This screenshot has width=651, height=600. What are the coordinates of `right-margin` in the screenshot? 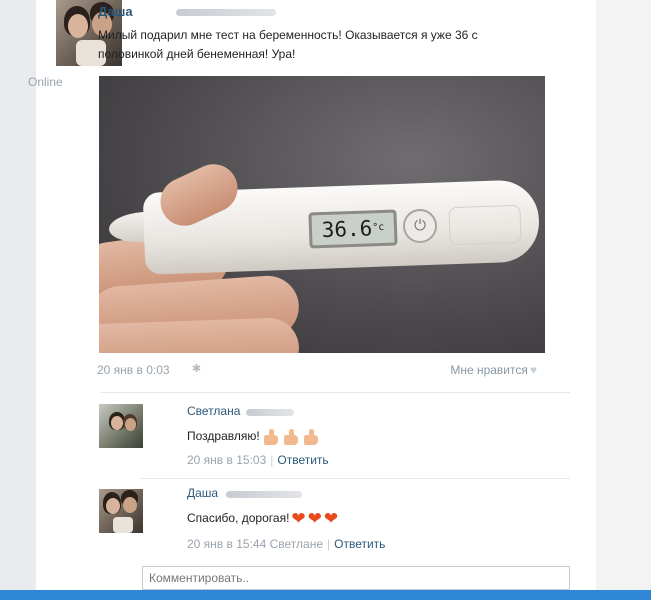 It's located at (623, 300).